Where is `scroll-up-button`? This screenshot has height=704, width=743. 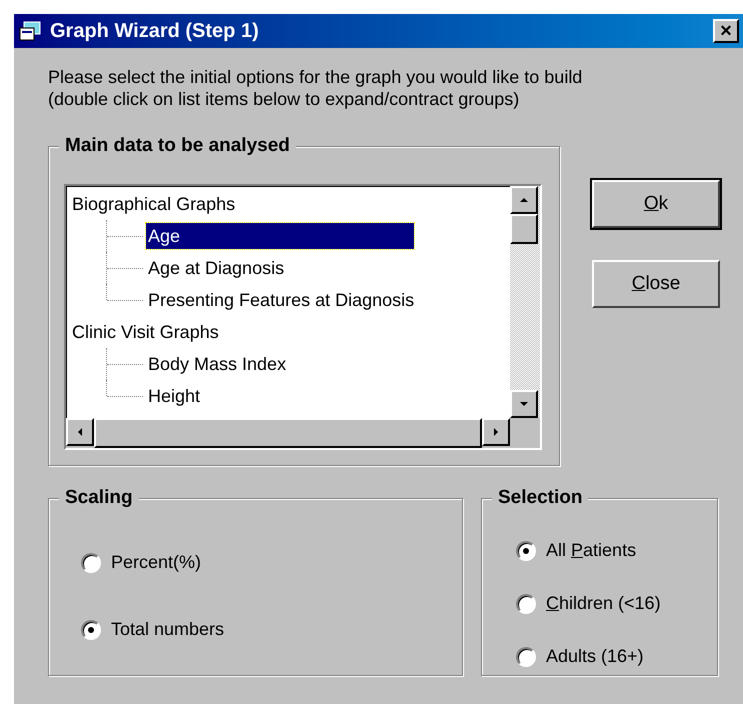
scroll-up-button is located at coordinates (524, 200).